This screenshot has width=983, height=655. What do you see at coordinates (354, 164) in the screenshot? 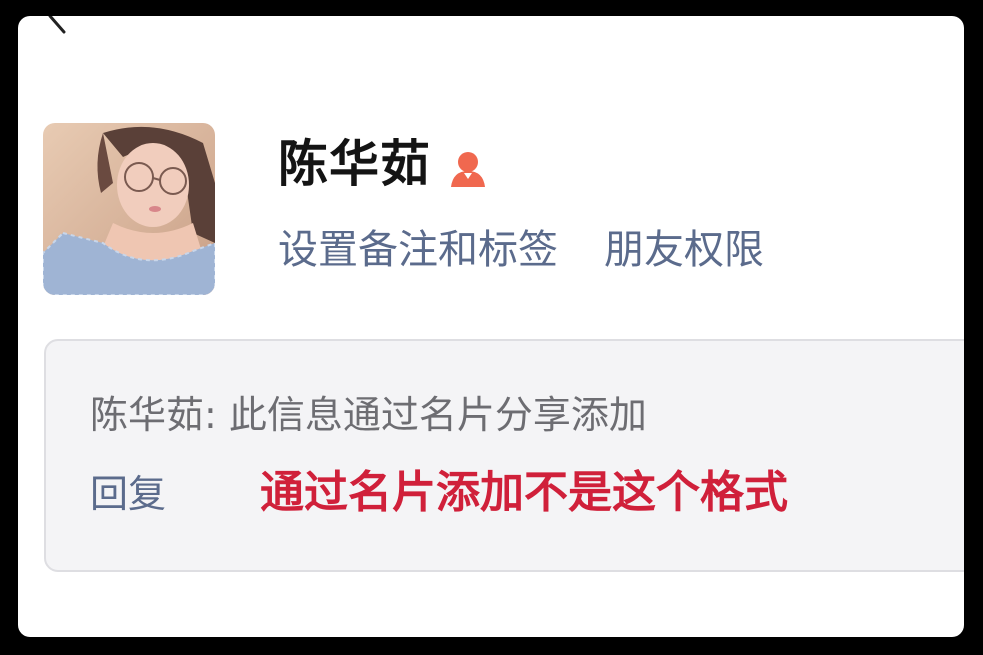
I see `contact-name: 陈华茹` at bounding box center [354, 164].